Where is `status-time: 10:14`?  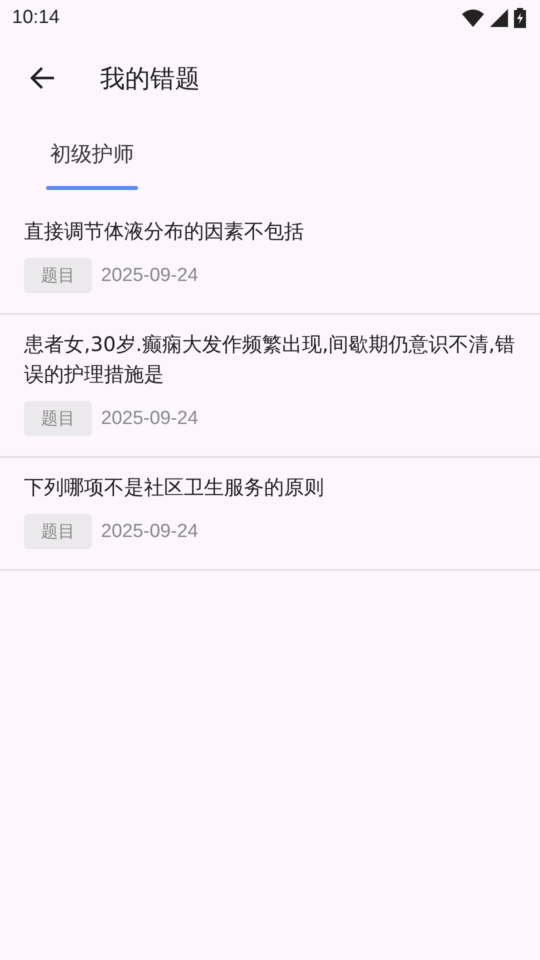 status-time: 10:14 is located at coordinates (36, 18).